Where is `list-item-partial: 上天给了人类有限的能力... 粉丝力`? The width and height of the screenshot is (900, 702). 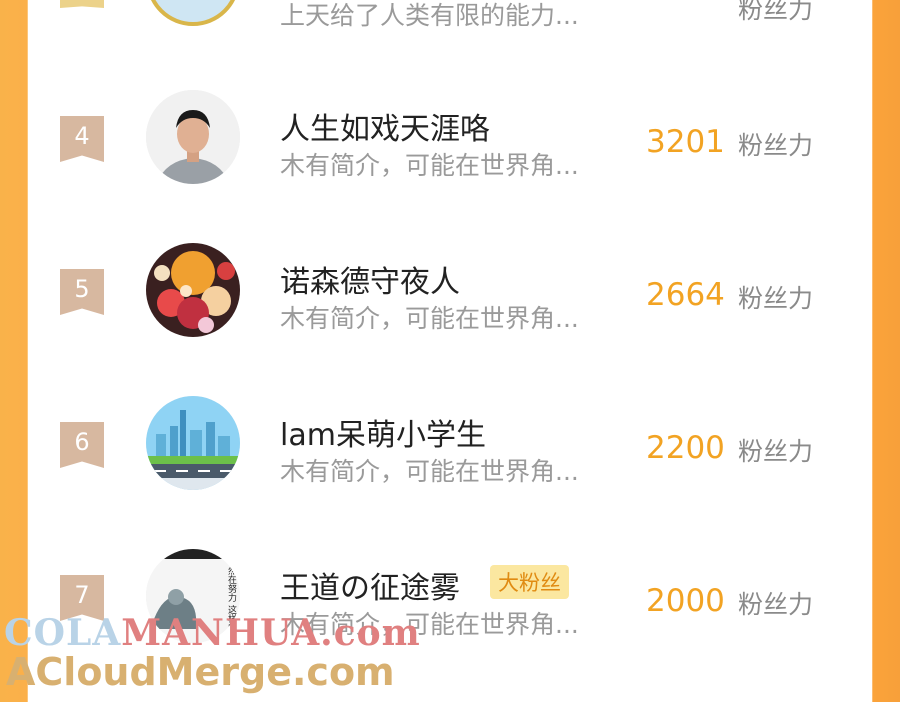 list-item-partial: 上天给了人类有限的能力... 粉丝力 is located at coordinates (450, 25).